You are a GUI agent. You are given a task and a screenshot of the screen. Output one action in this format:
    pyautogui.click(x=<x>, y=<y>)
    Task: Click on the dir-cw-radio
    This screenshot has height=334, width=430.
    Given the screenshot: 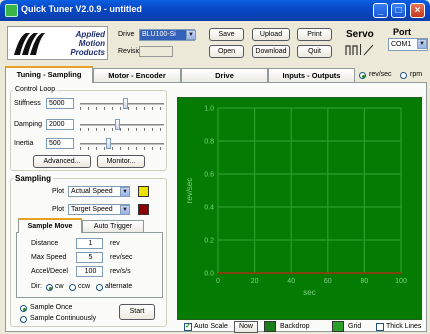 What is the action you would take?
    pyautogui.click(x=49, y=287)
    